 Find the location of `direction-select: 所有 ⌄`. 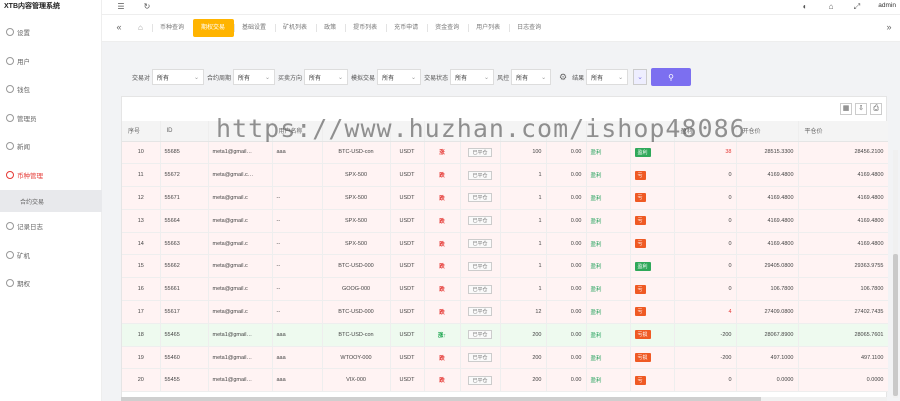

direction-select: 所有 ⌄ is located at coordinates (326, 77).